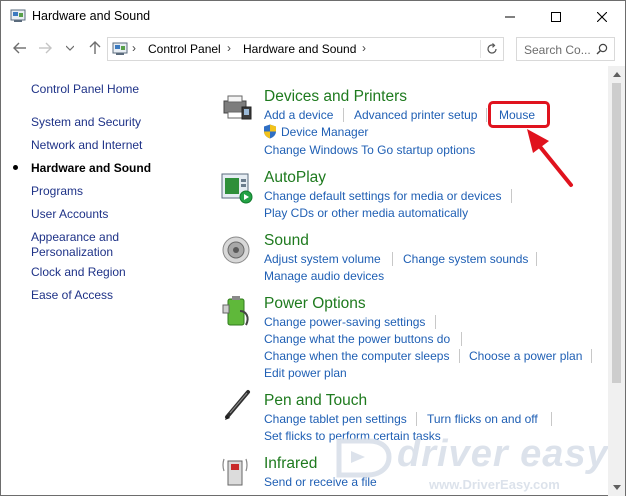 The height and width of the screenshot is (496, 626). I want to click on red-arrow-annotation, so click(550, 158).